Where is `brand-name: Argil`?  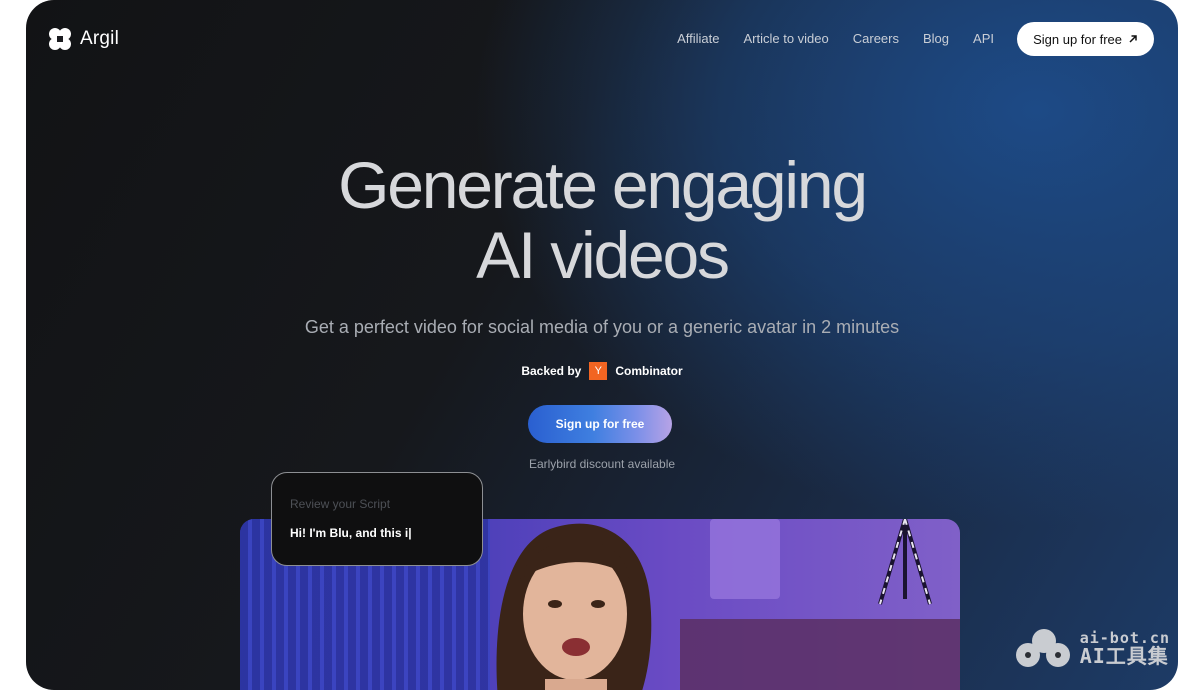
brand-name: Argil is located at coordinates (100, 38).